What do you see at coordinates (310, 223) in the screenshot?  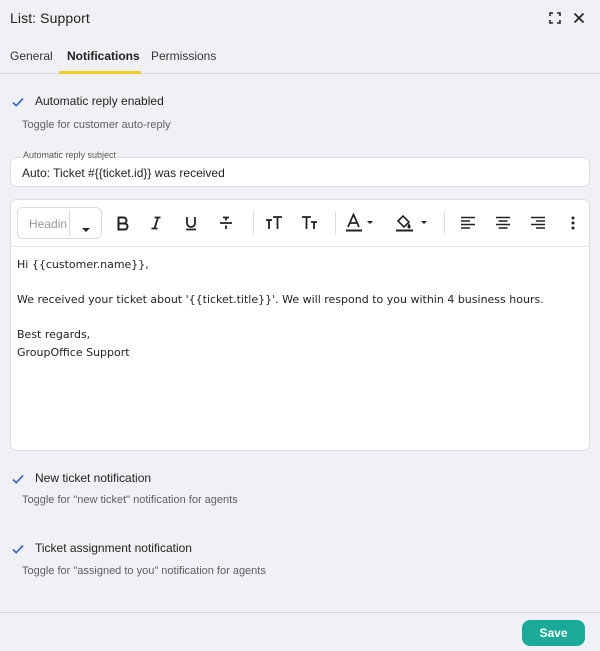 I see `font-size-decrease-icon` at bounding box center [310, 223].